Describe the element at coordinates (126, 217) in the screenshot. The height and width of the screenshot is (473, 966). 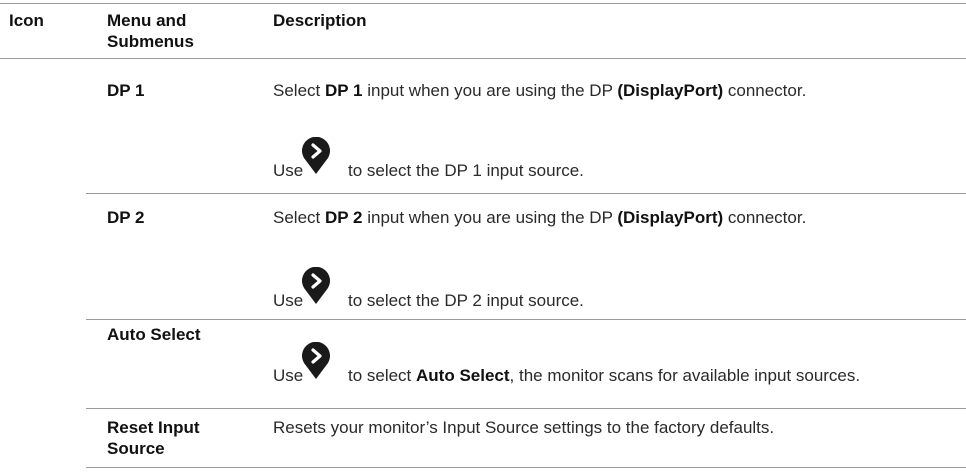
I see `menu-item-dp2: DP 2` at that location.